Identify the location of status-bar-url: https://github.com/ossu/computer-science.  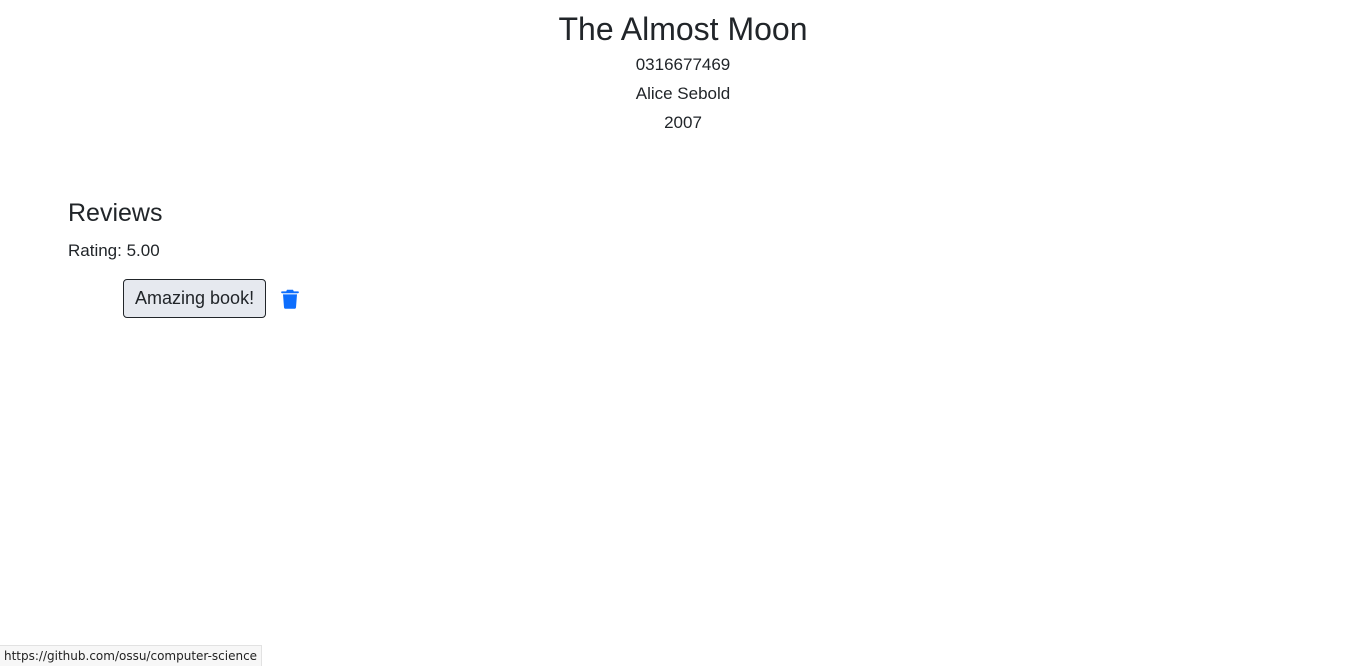
(131, 655).